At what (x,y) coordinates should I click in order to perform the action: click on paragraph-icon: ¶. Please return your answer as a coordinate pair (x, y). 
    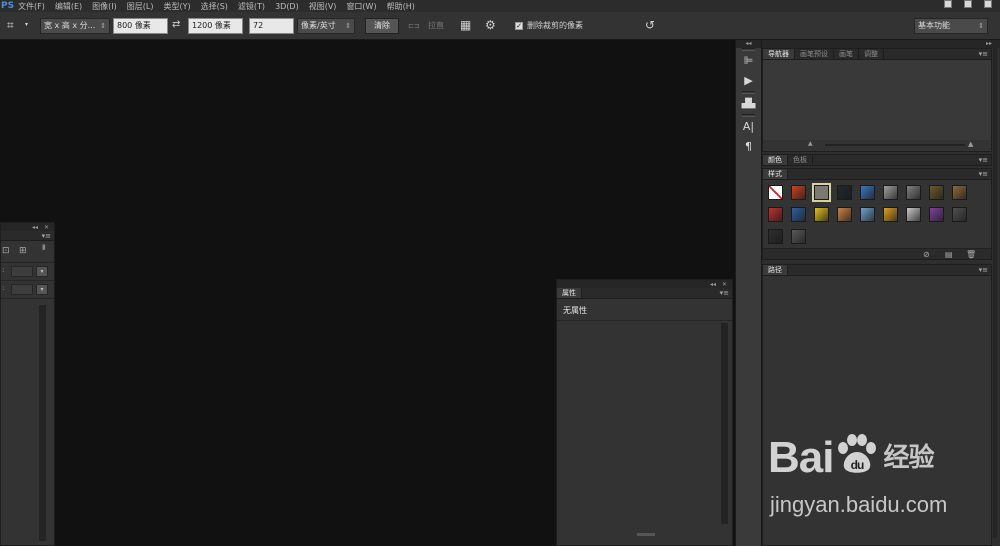
    Looking at the image, I should click on (748, 147).